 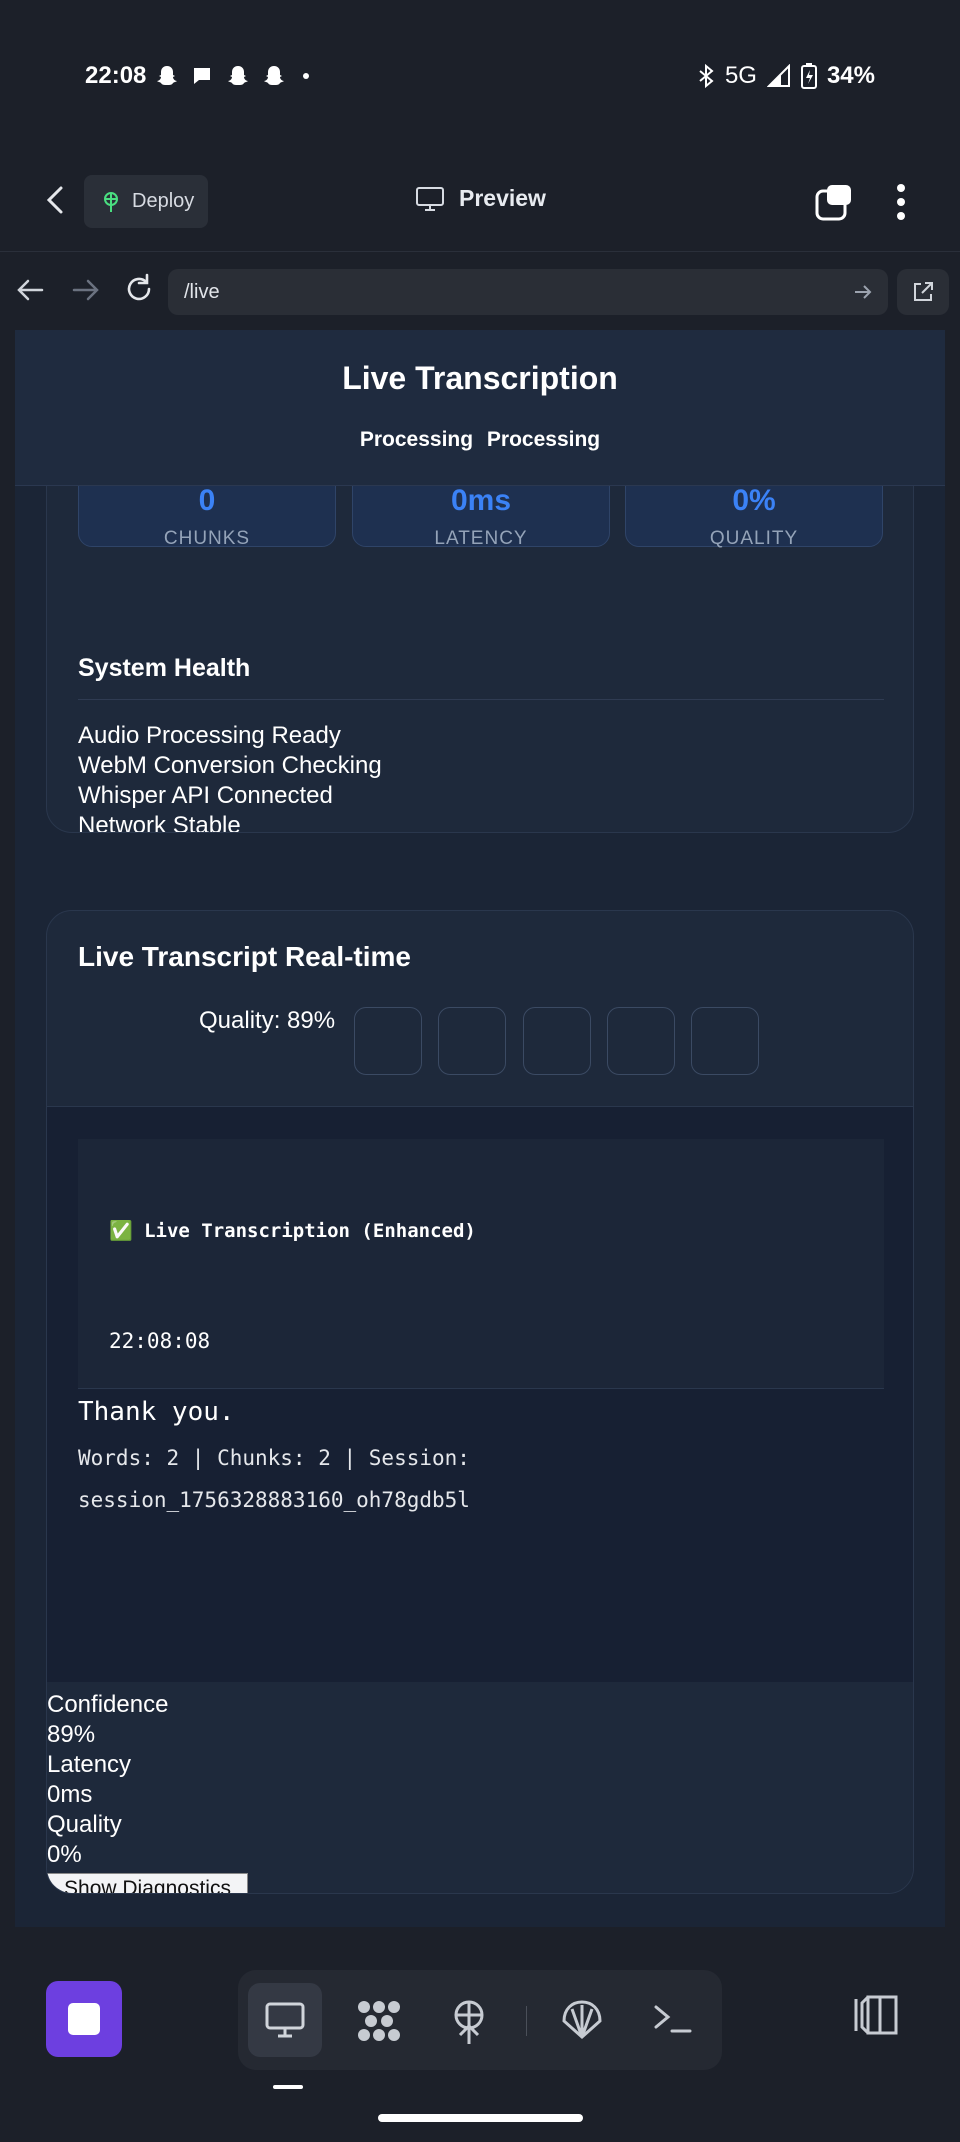 I want to click on stat-label: Confidence, so click(x=108, y=1704).